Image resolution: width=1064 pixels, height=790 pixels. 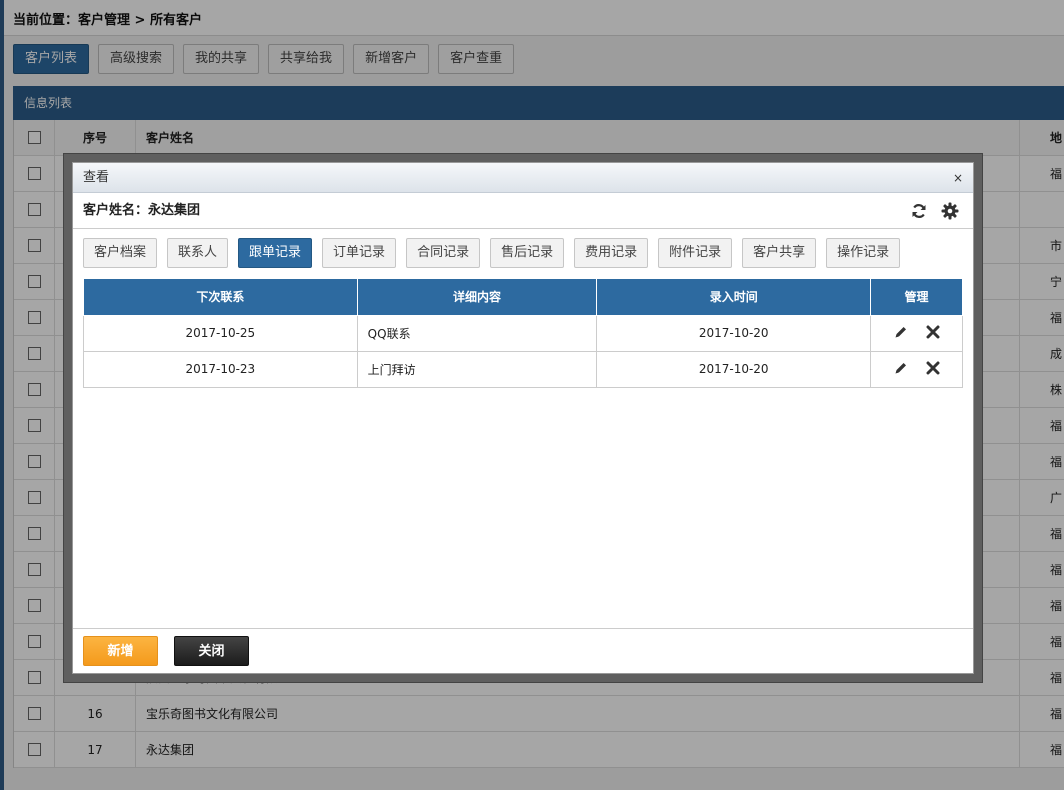 I want to click on followup-header-row: 下次联系 详细内容 录入时间 管理, so click(x=523, y=297).